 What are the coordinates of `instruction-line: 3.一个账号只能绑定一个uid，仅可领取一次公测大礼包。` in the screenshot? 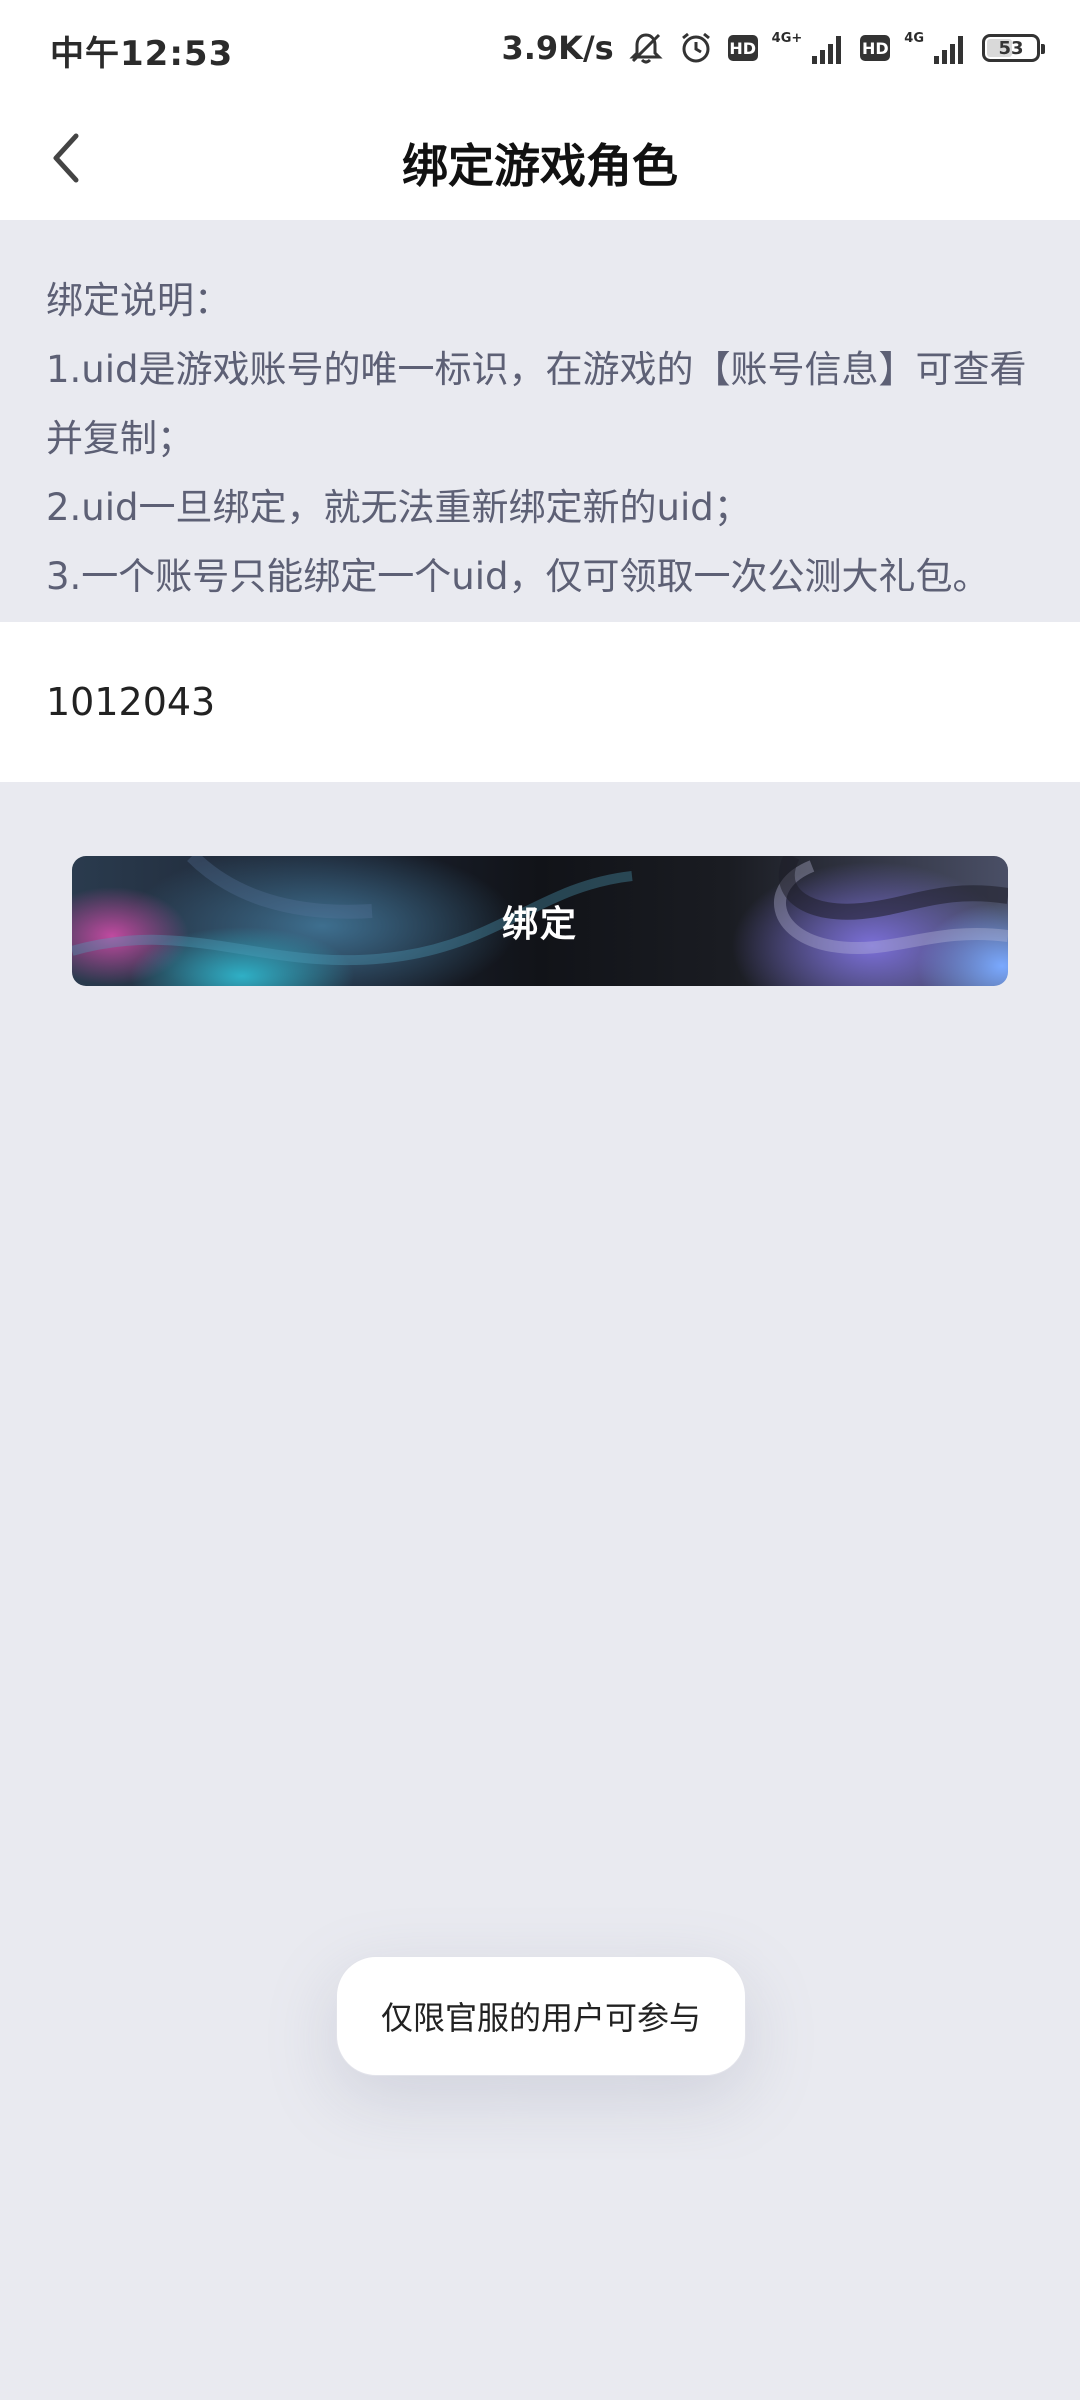 It's located at (518, 576).